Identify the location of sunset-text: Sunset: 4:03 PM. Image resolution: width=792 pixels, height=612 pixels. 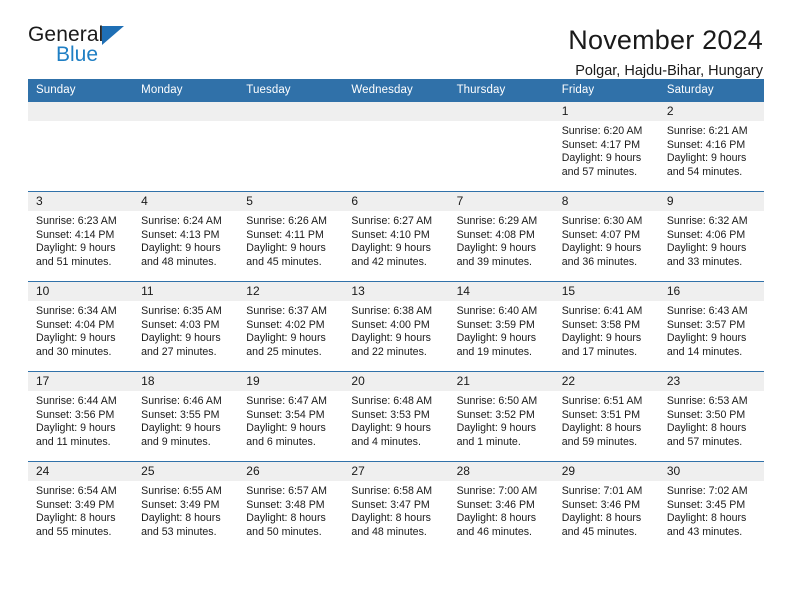
(180, 324).